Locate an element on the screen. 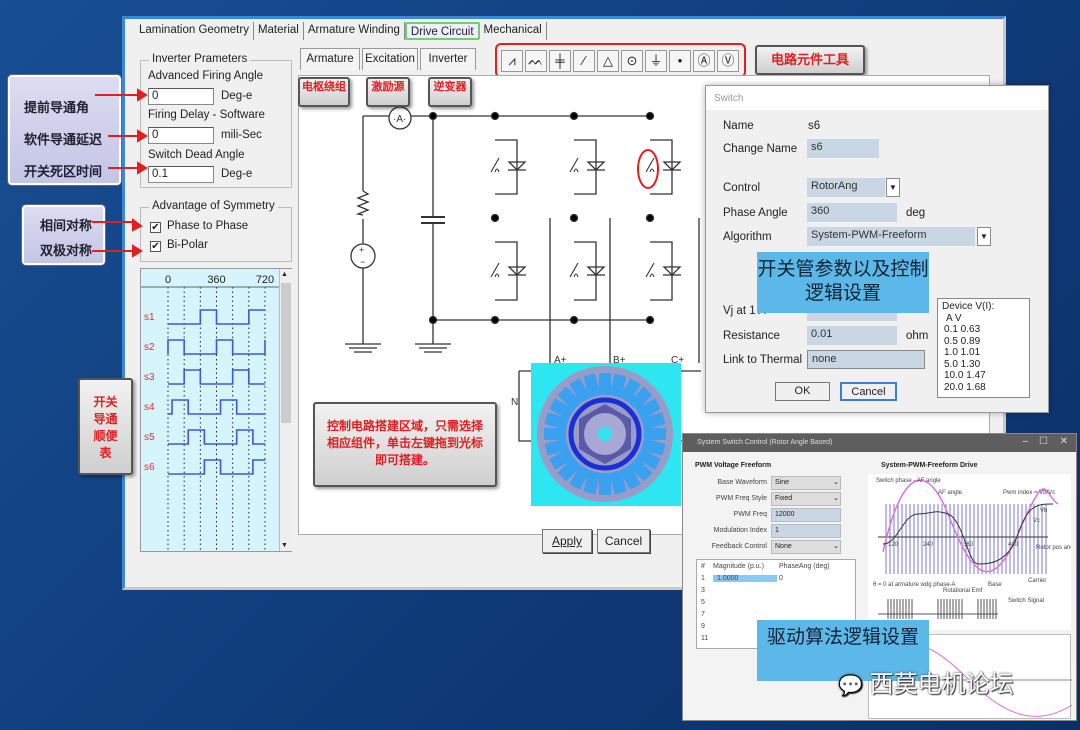  tab-mechanical: Mechanical is located at coordinates (513, 31).